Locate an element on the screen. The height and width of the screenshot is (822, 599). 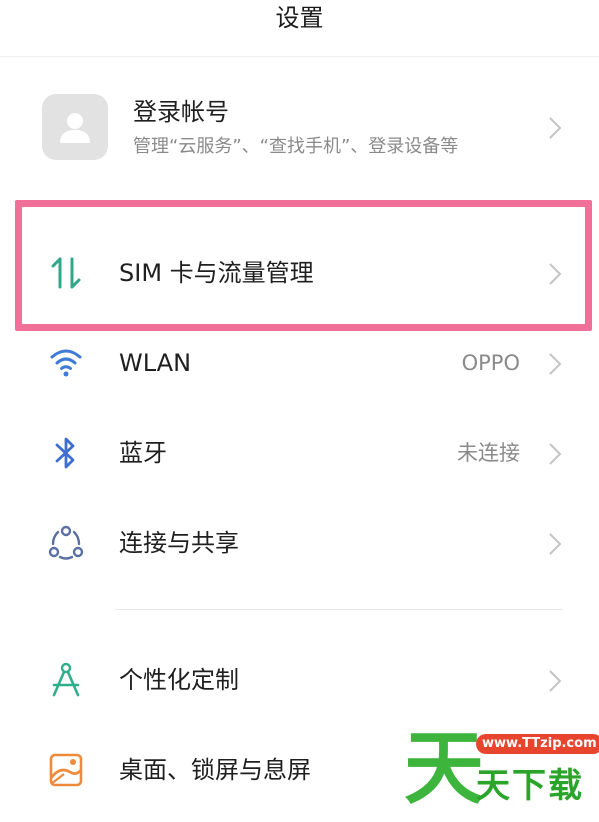
watermark-big-char: 天 is located at coordinates (444, 768).